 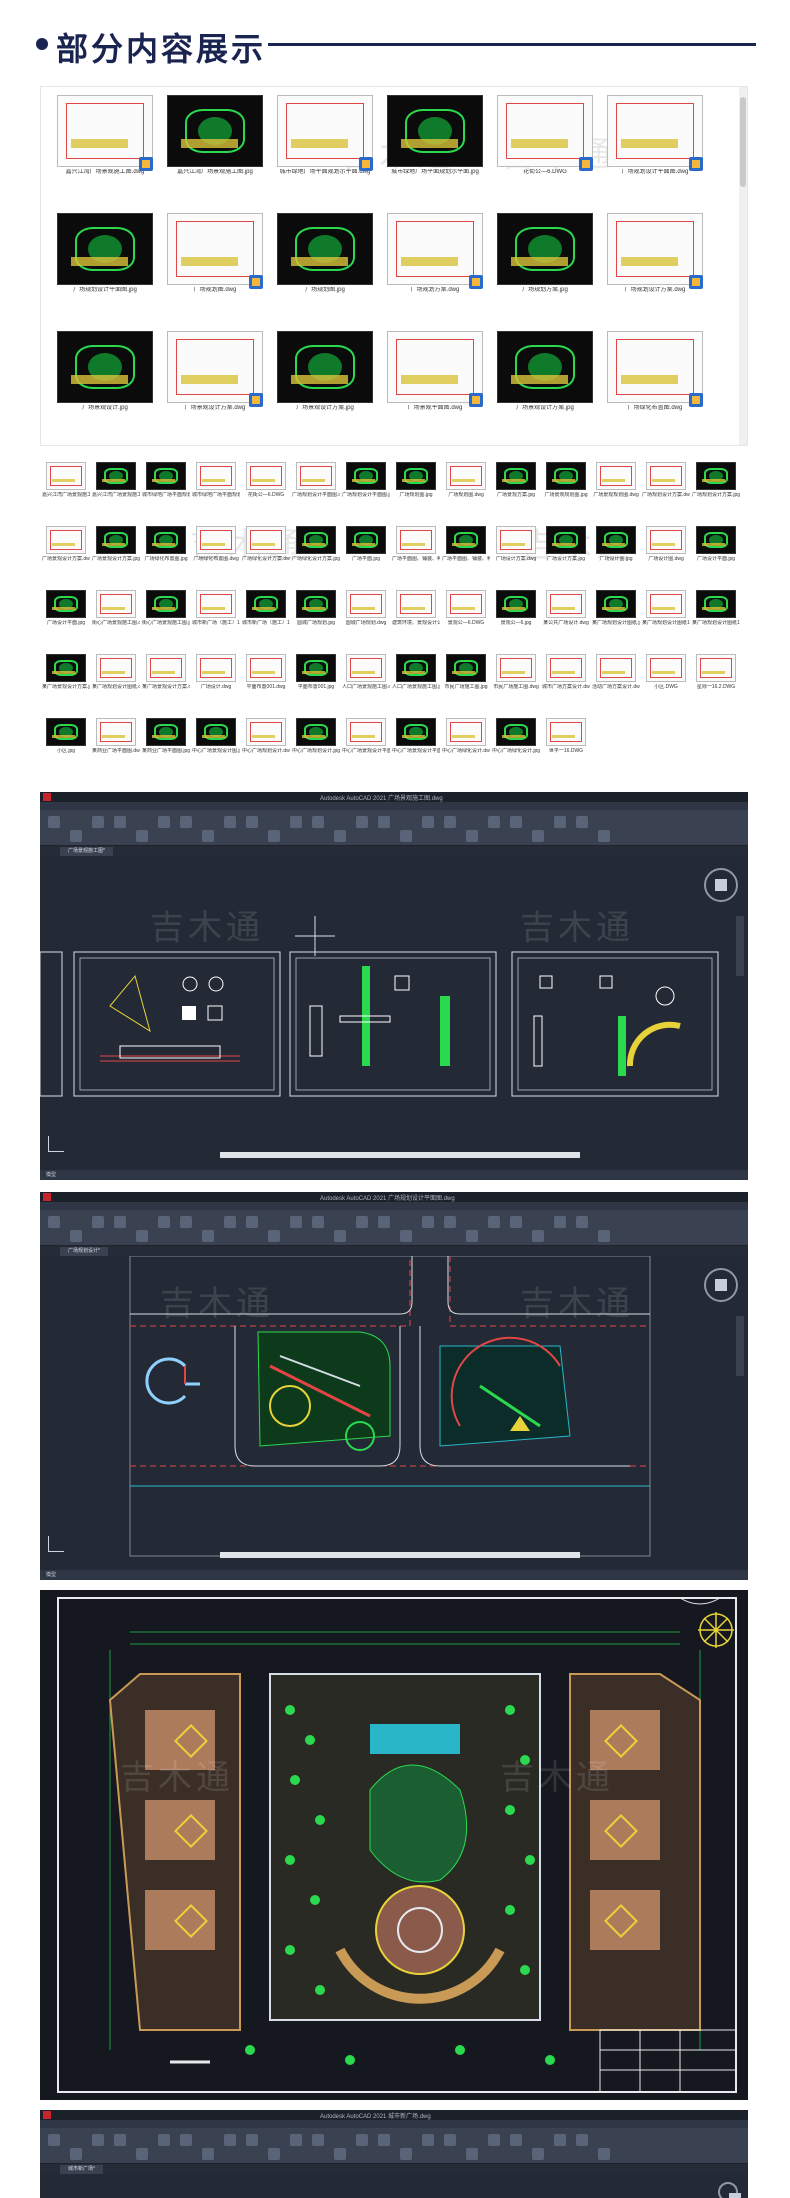 What do you see at coordinates (366, 736) in the screenshot?
I see `file-item: 中心广场景观设计平面图.dwg` at bounding box center [366, 736].